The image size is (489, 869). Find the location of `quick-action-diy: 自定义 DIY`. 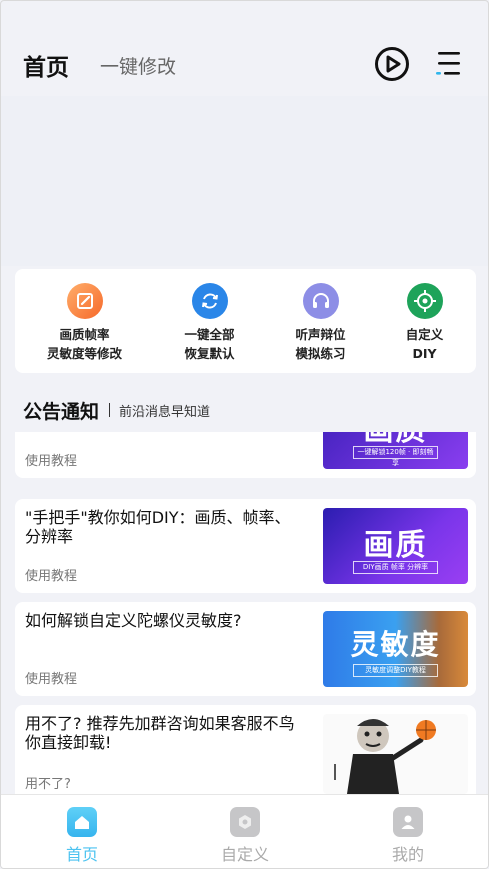

quick-action-diy: 自定义 DIY is located at coordinates (424, 322).